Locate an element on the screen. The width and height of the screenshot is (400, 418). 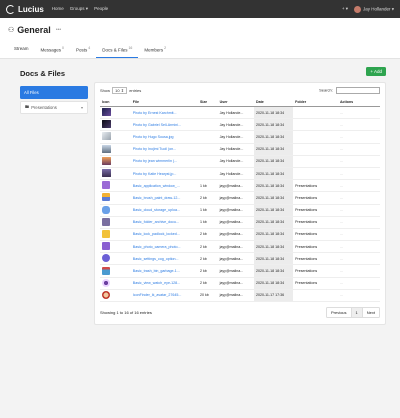
tab-label: Members is located at coordinates (154, 50).